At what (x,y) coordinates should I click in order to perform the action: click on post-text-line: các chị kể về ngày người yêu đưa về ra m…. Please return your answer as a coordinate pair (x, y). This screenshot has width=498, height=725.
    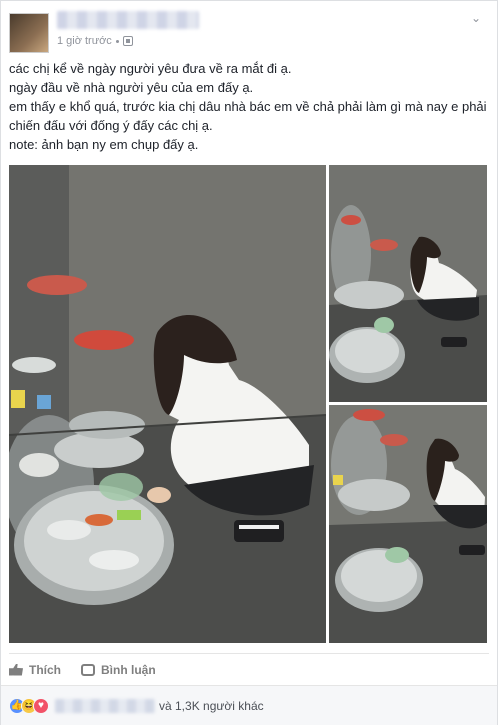
    Looking at the image, I should click on (150, 68).